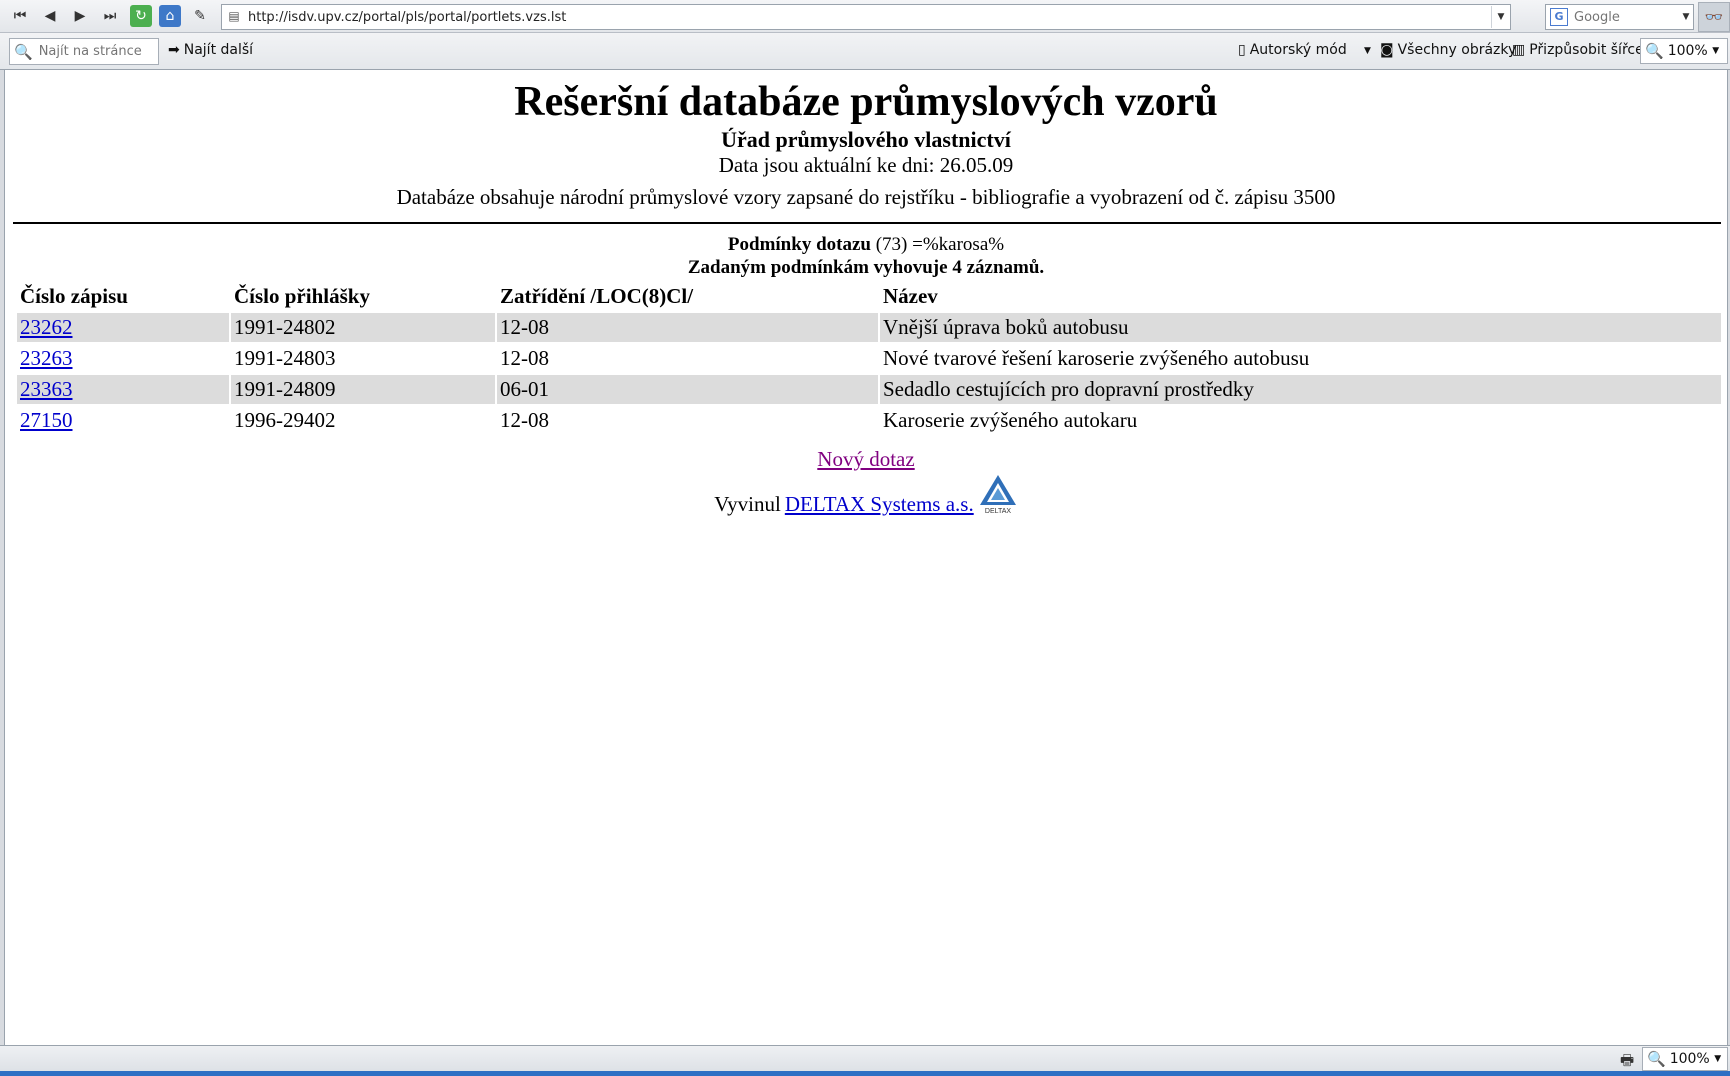  I want to click on header-registration-number: Číslo zápisu, so click(74, 296).